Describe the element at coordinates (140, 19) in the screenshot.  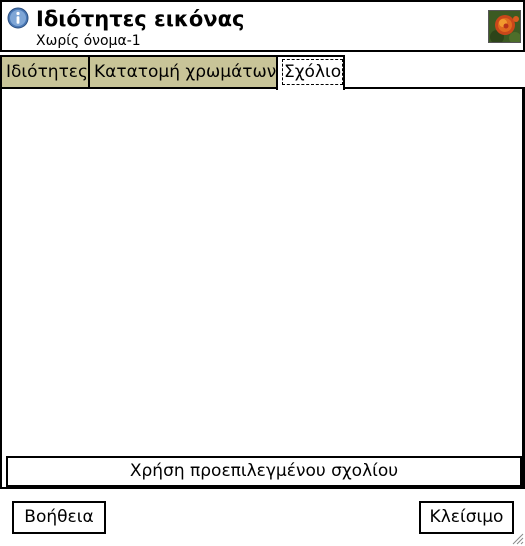
I see `dialog-title: Ιδιότητες εικόνας` at that location.